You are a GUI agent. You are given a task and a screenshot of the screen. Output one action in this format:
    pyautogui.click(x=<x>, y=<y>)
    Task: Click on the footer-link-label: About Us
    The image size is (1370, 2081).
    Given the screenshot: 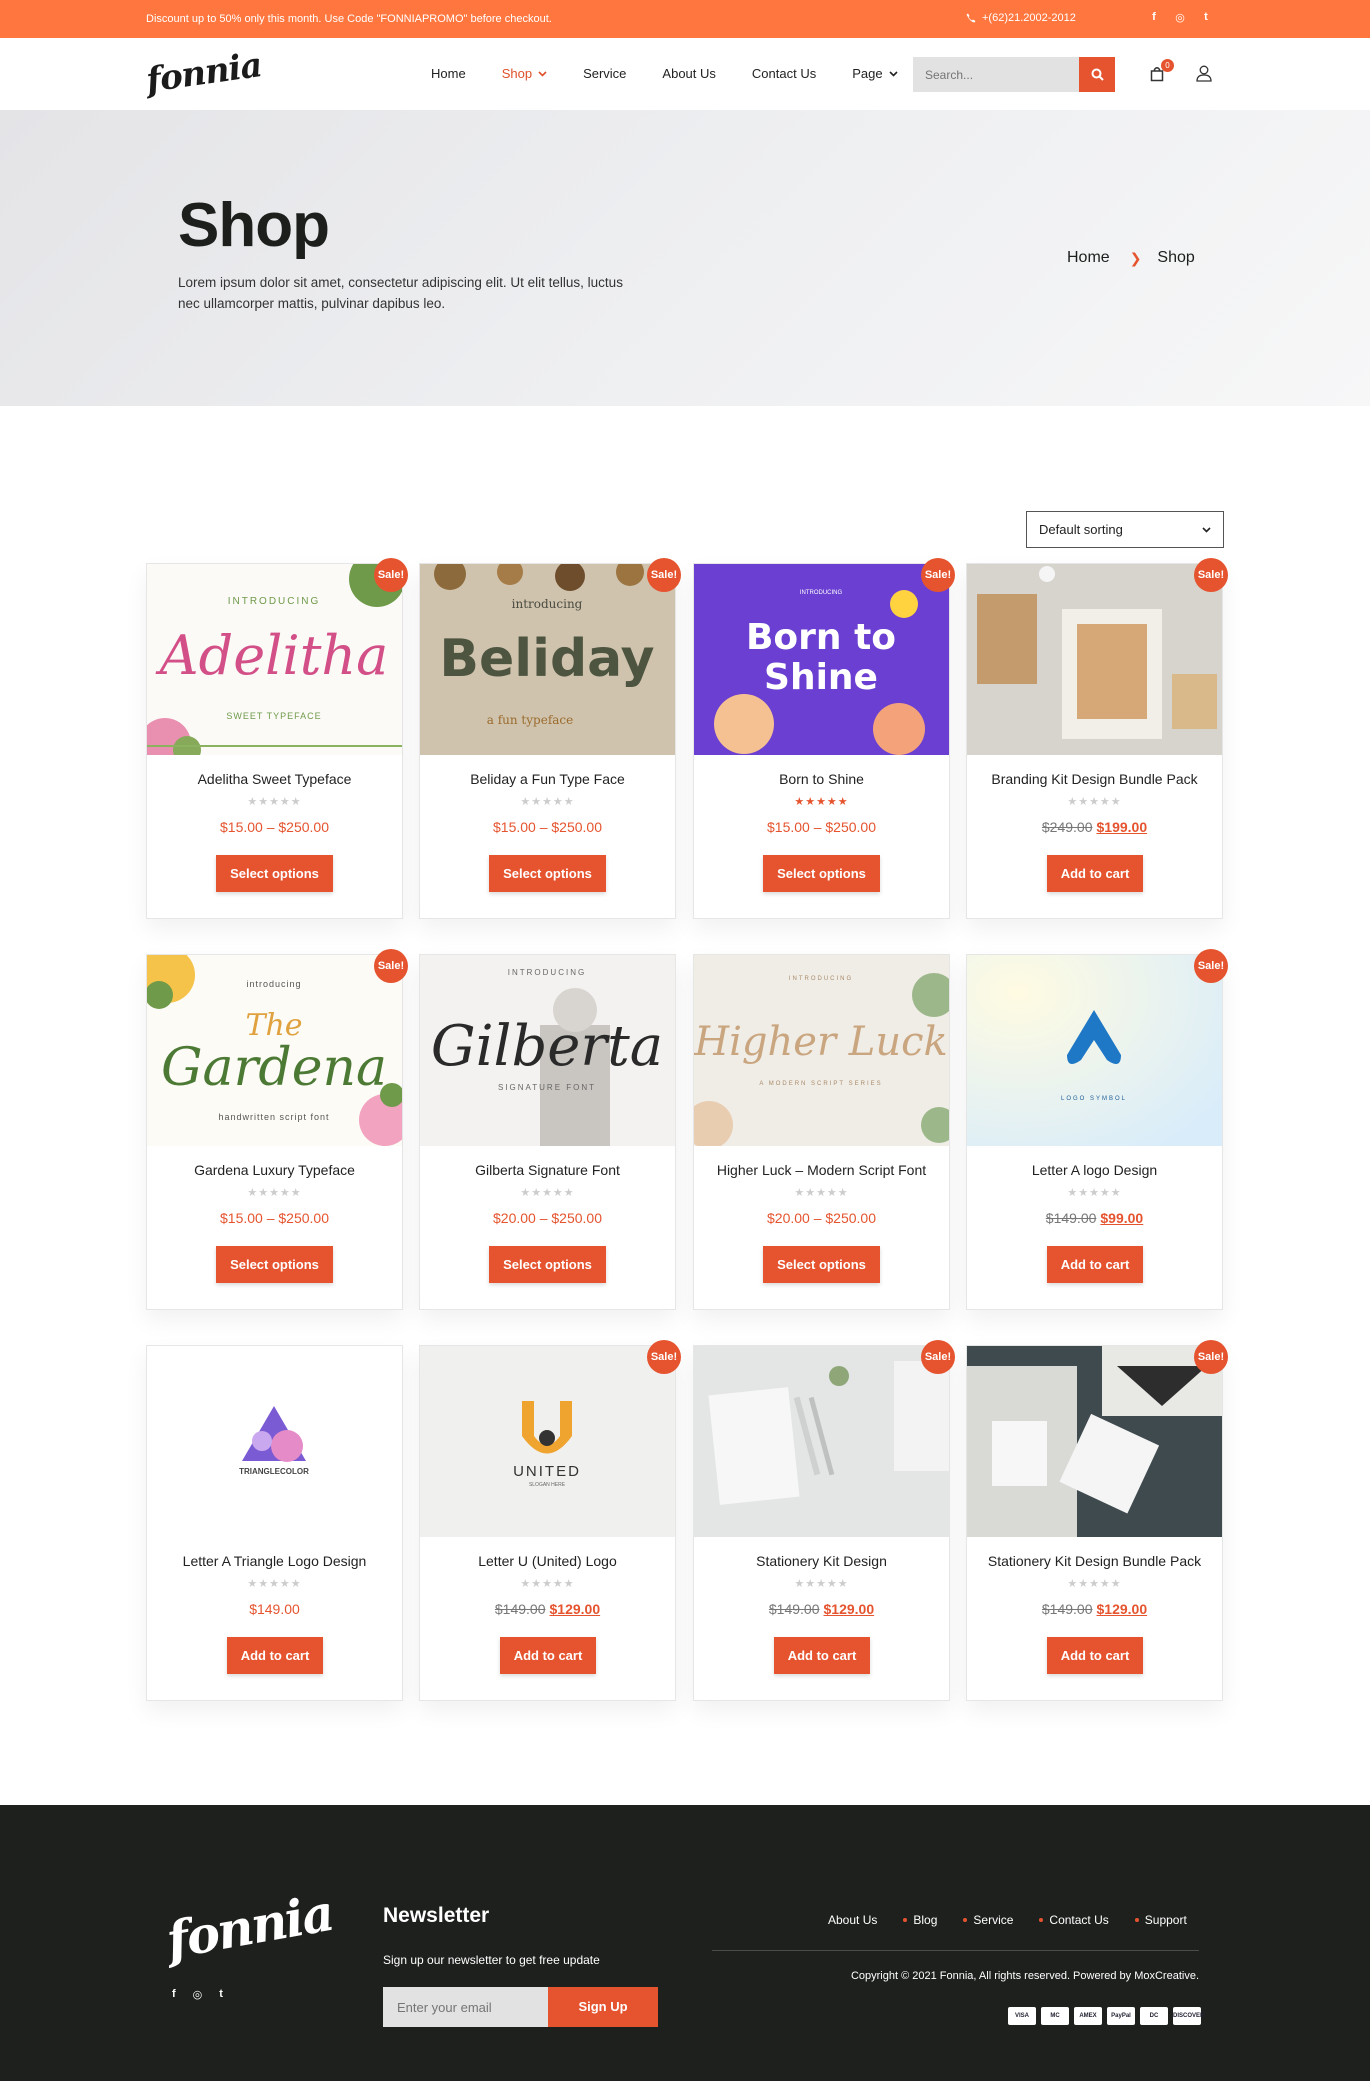 What is the action you would take?
    pyautogui.click(x=853, y=1920)
    